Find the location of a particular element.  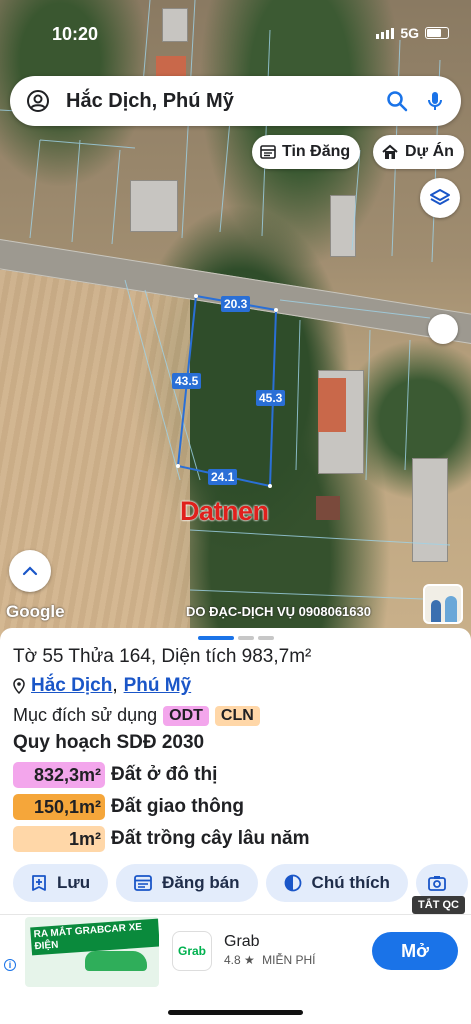

post-for-sale-button: Đăng bán is located at coordinates (187, 883).